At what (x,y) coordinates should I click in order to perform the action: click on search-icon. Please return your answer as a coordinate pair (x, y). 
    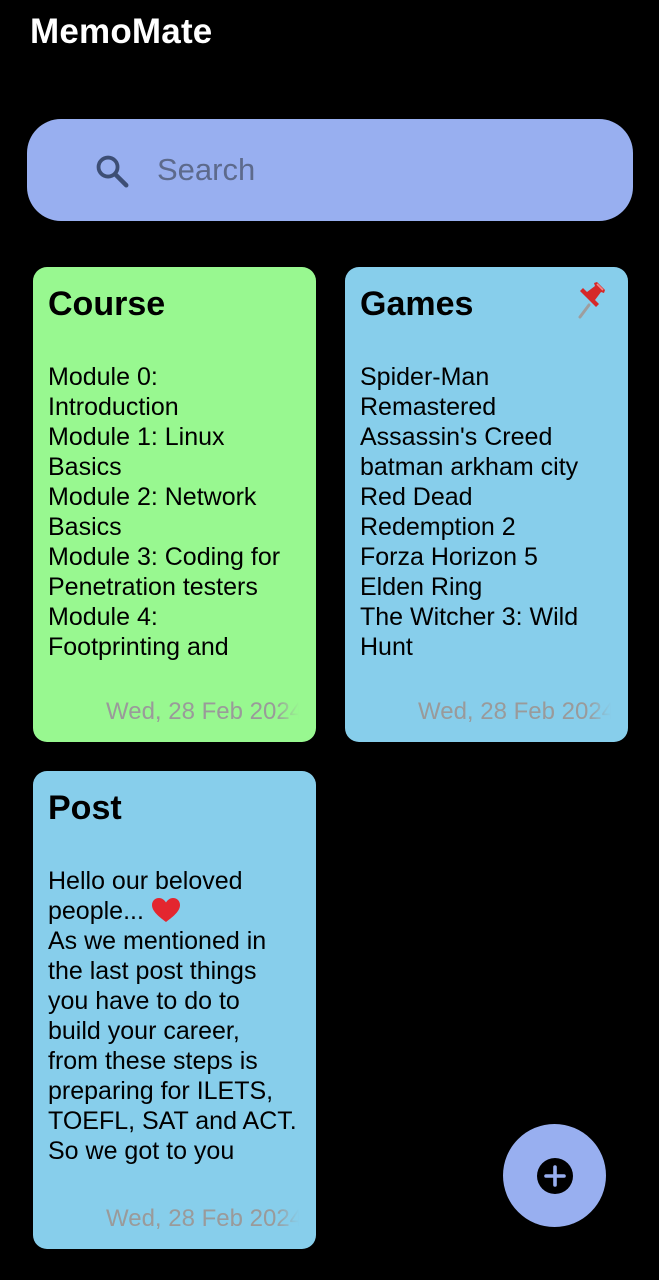
    Looking at the image, I should click on (112, 171).